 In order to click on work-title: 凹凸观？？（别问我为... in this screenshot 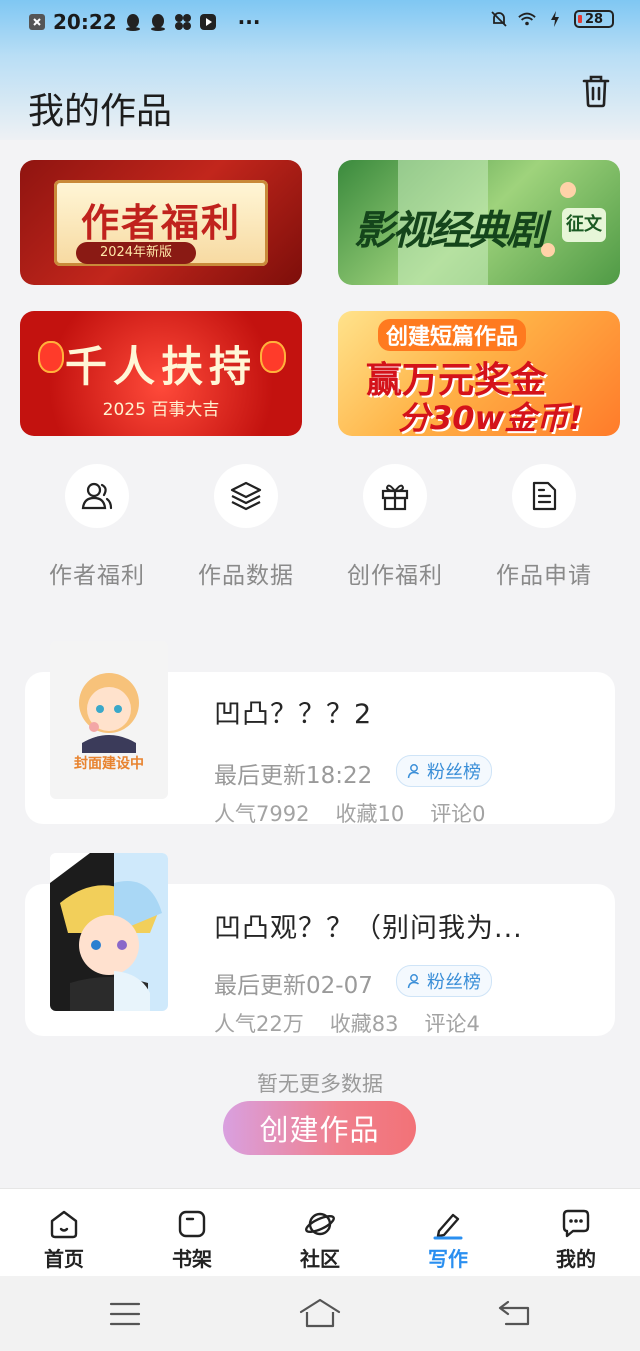, I will do `click(368, 925)`.